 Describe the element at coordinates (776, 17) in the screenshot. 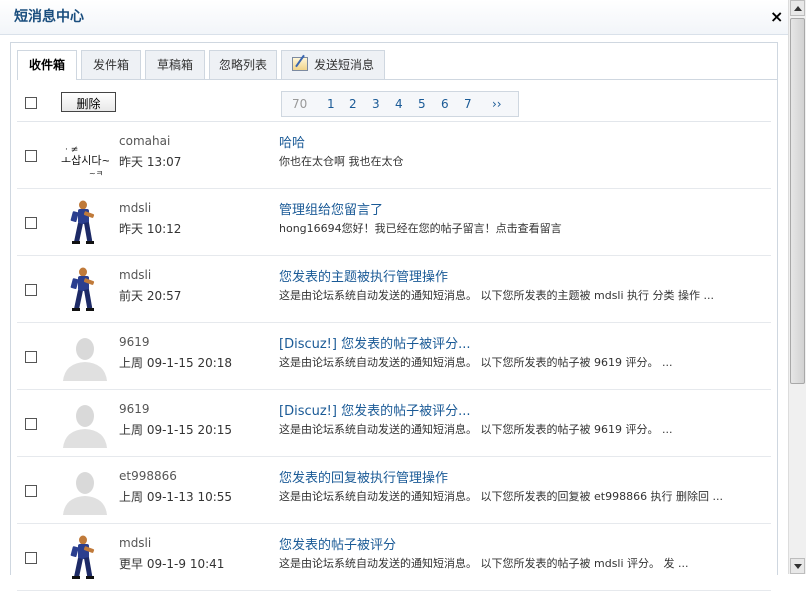

I see `close-icon: ×` at that location.